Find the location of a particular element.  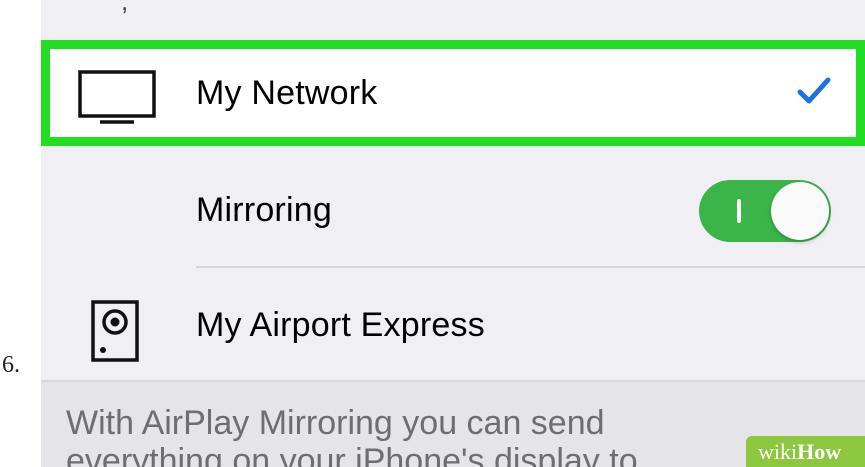

checkmark-icon is located at coordinates (814, 90).